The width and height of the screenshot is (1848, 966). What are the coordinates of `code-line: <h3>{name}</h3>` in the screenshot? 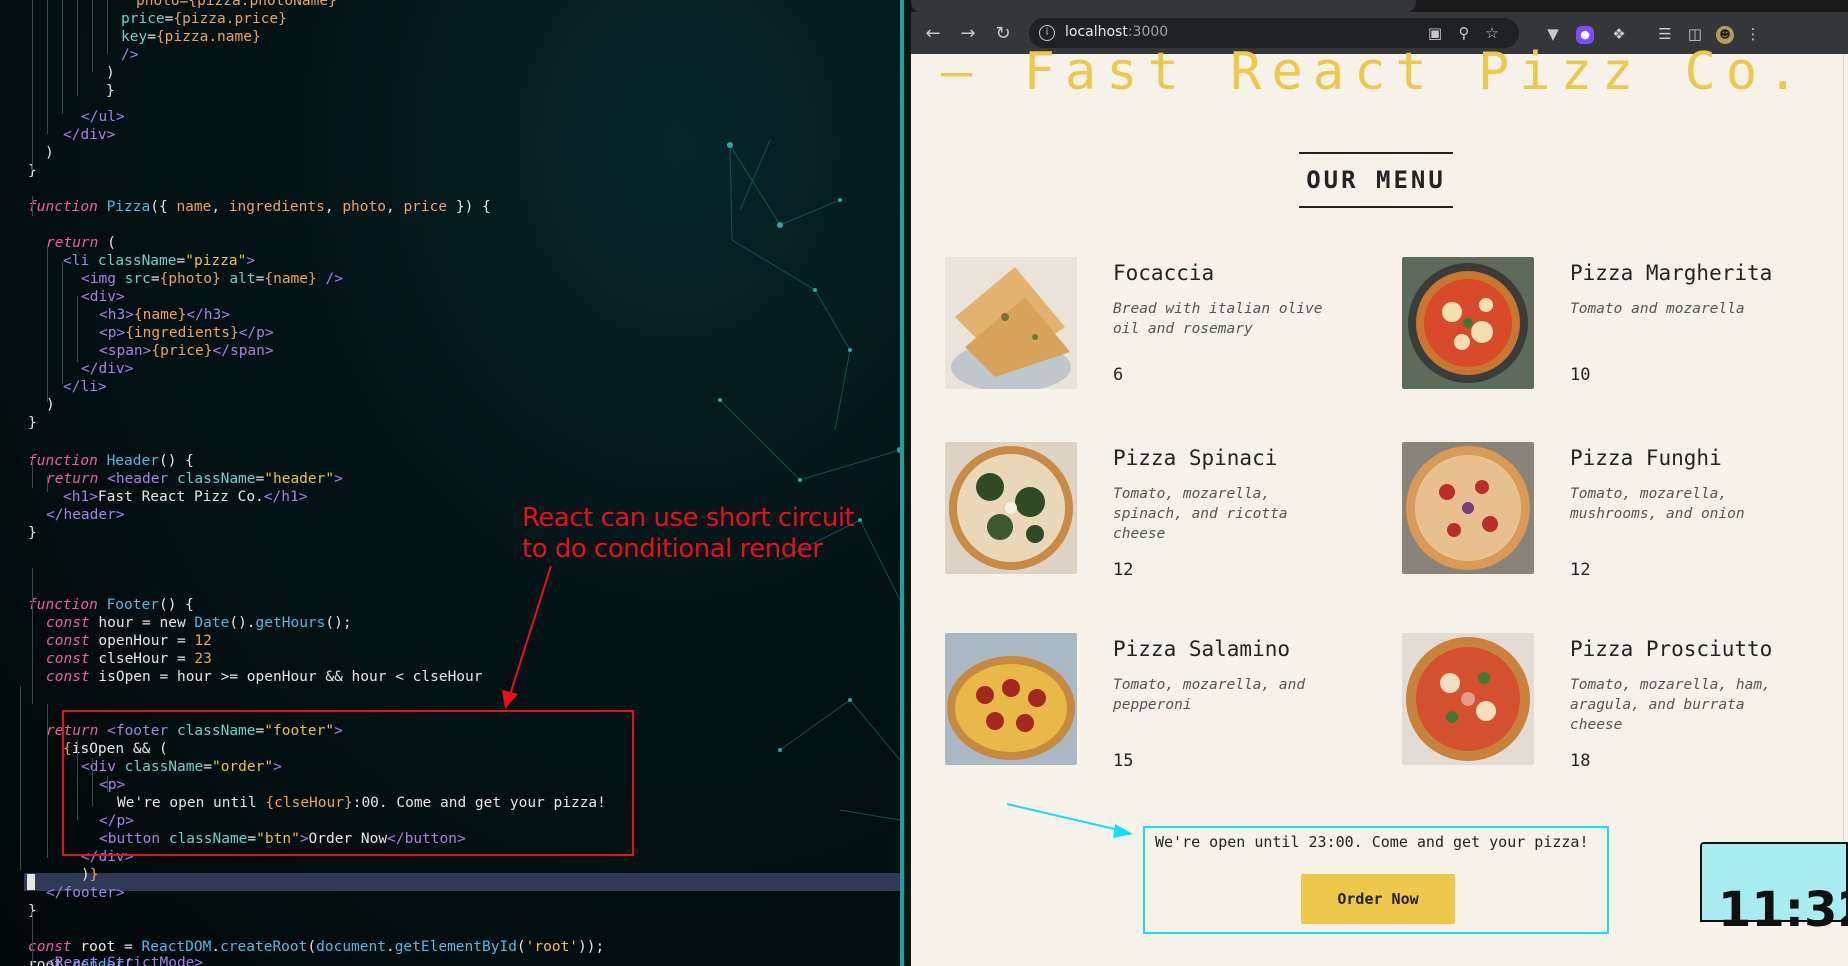 It's located at (164, 315).